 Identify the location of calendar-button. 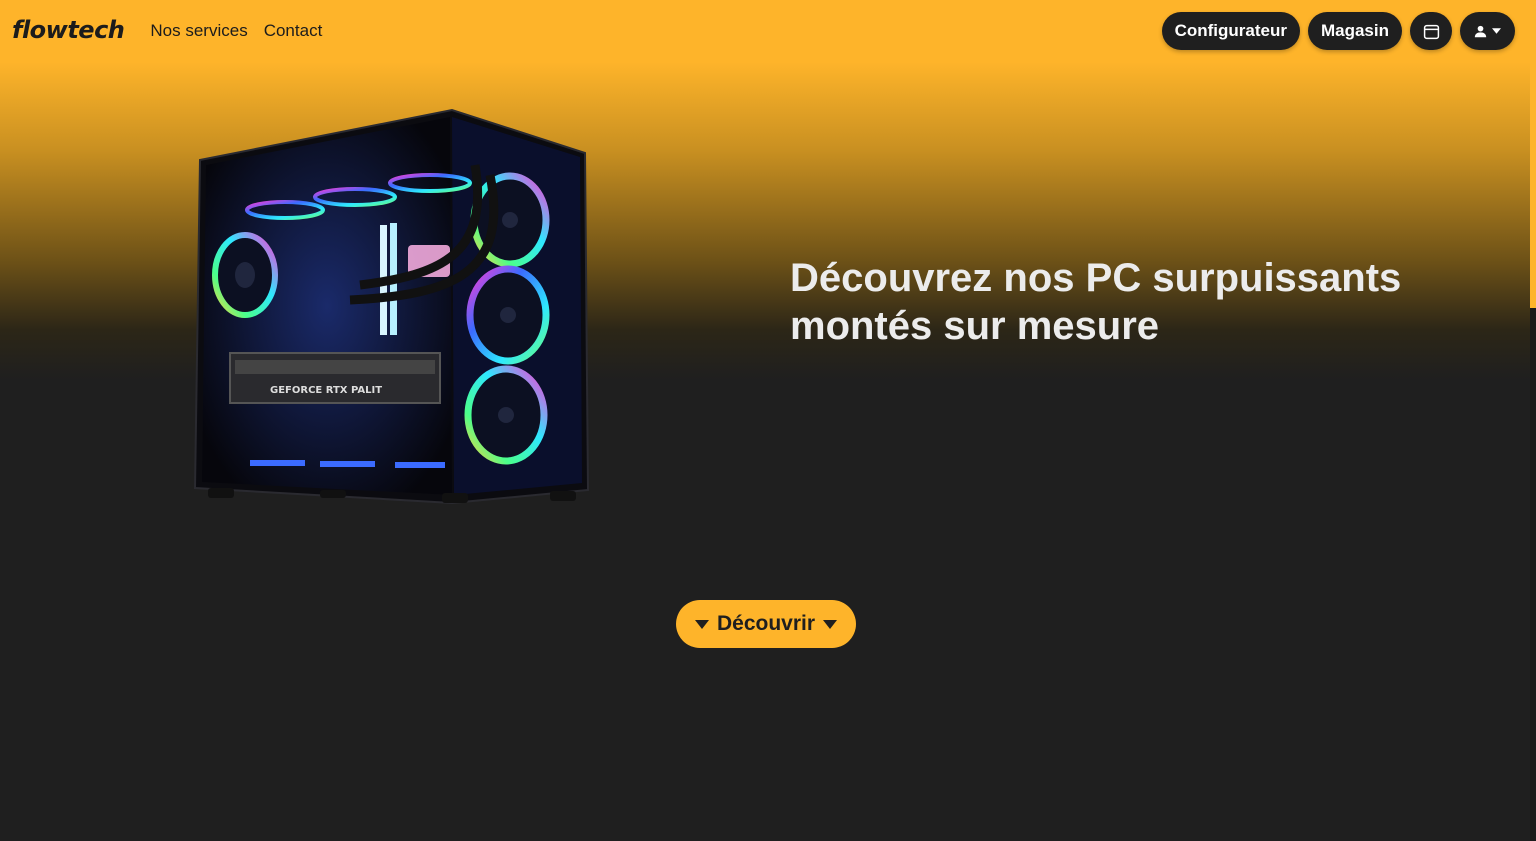
(1431, 31).